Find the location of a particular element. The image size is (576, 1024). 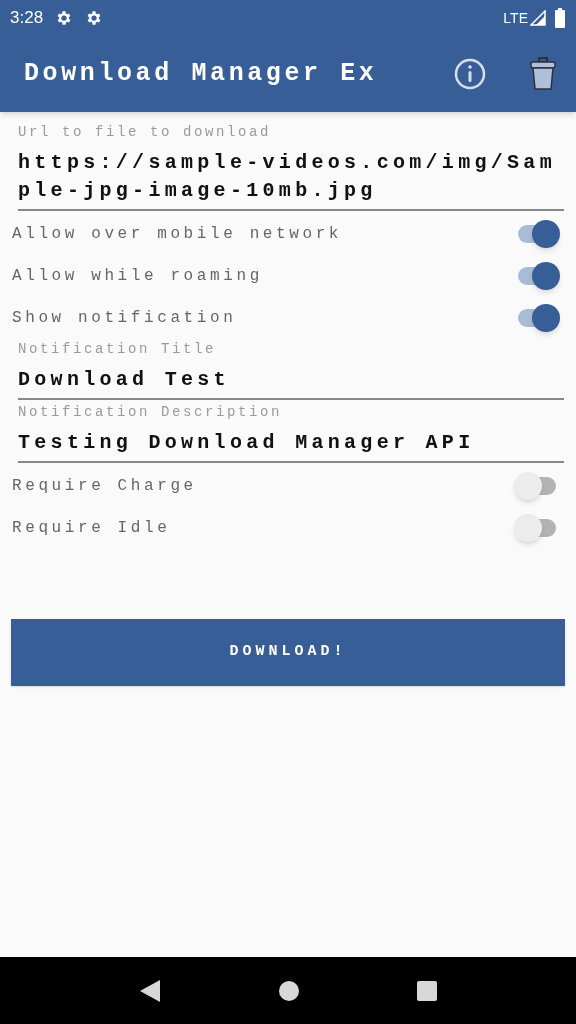

field-label: Notification Description is located at coordinates (151, 412).